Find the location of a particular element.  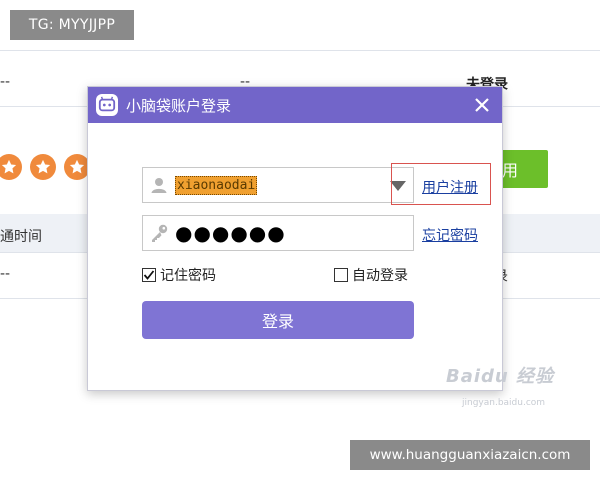

register-link: 用户注册 is located at coordinates (450, 187).